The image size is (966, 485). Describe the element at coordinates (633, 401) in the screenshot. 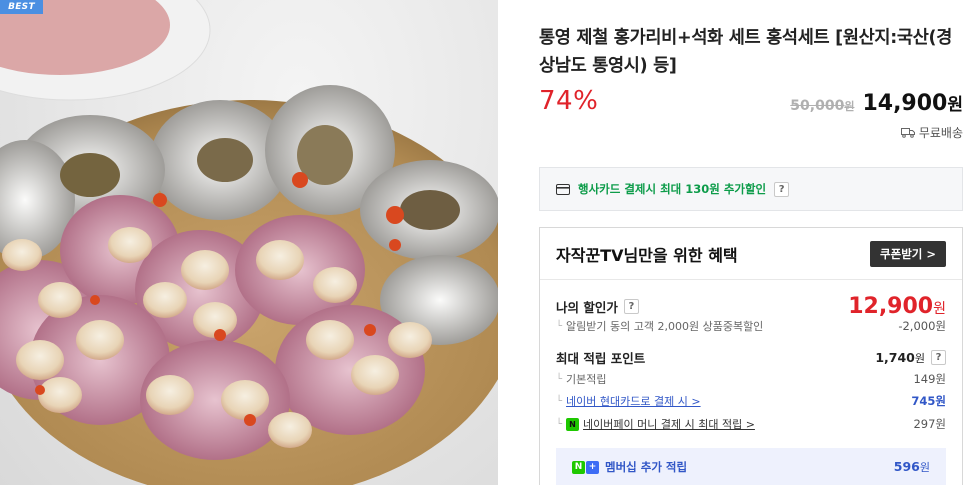

I see `hyundai-card-link: 네이버 현대카드로 결제 시 >` at that location.